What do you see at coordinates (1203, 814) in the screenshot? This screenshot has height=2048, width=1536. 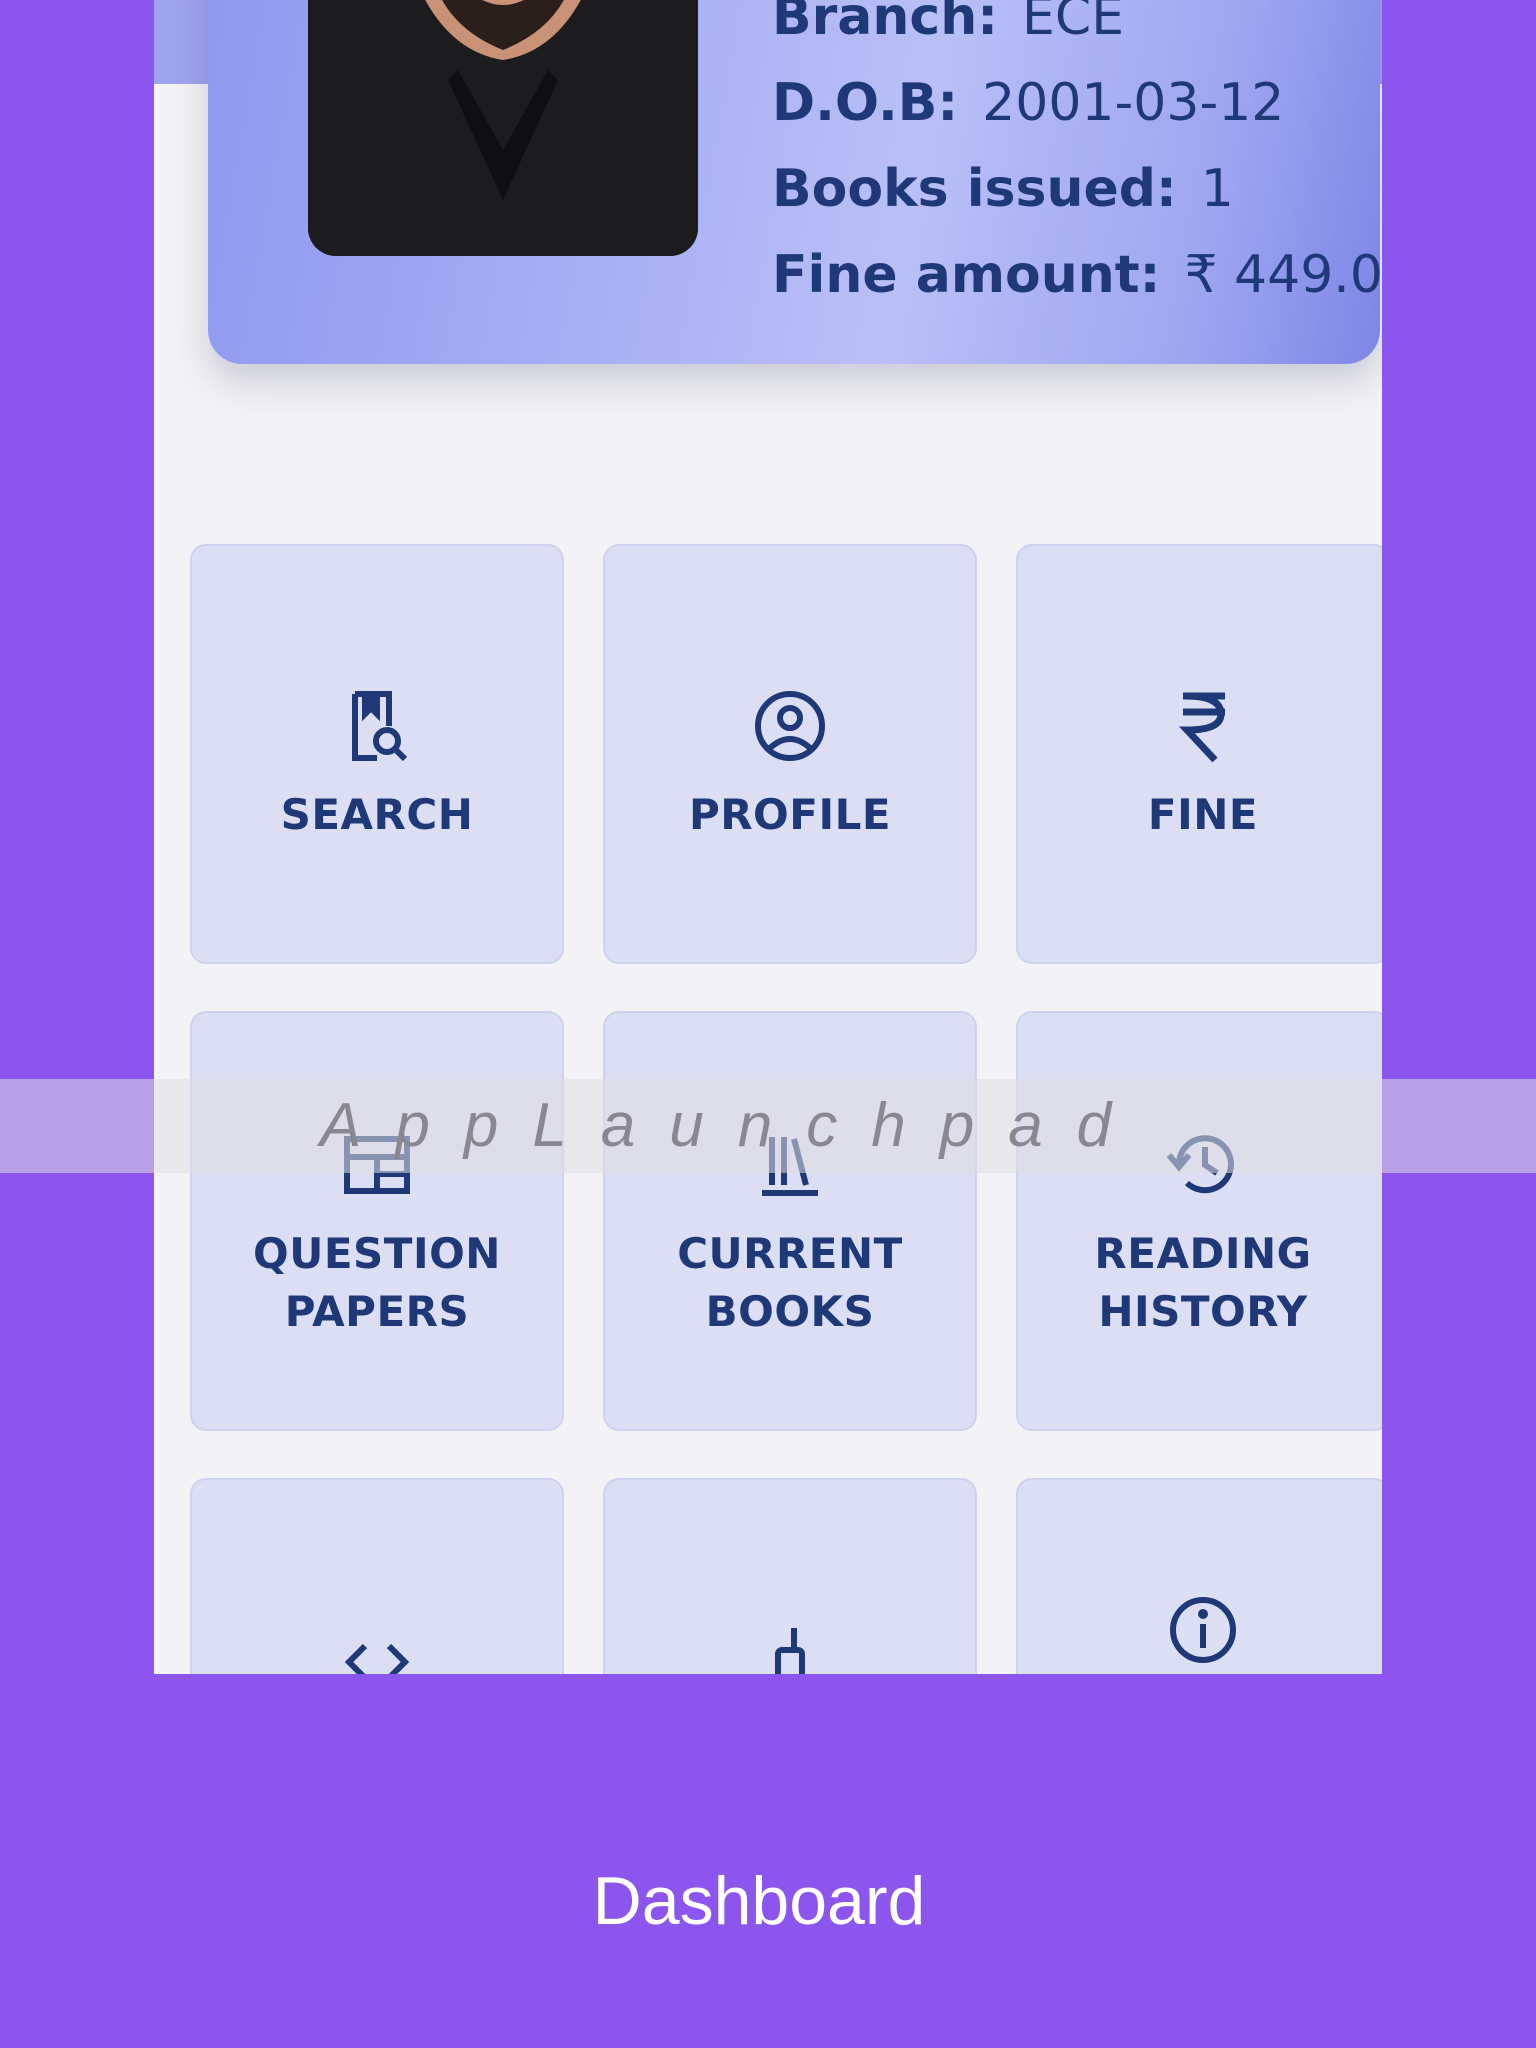 I see `tile-label: FINE` at bounding box center [1203, 814].